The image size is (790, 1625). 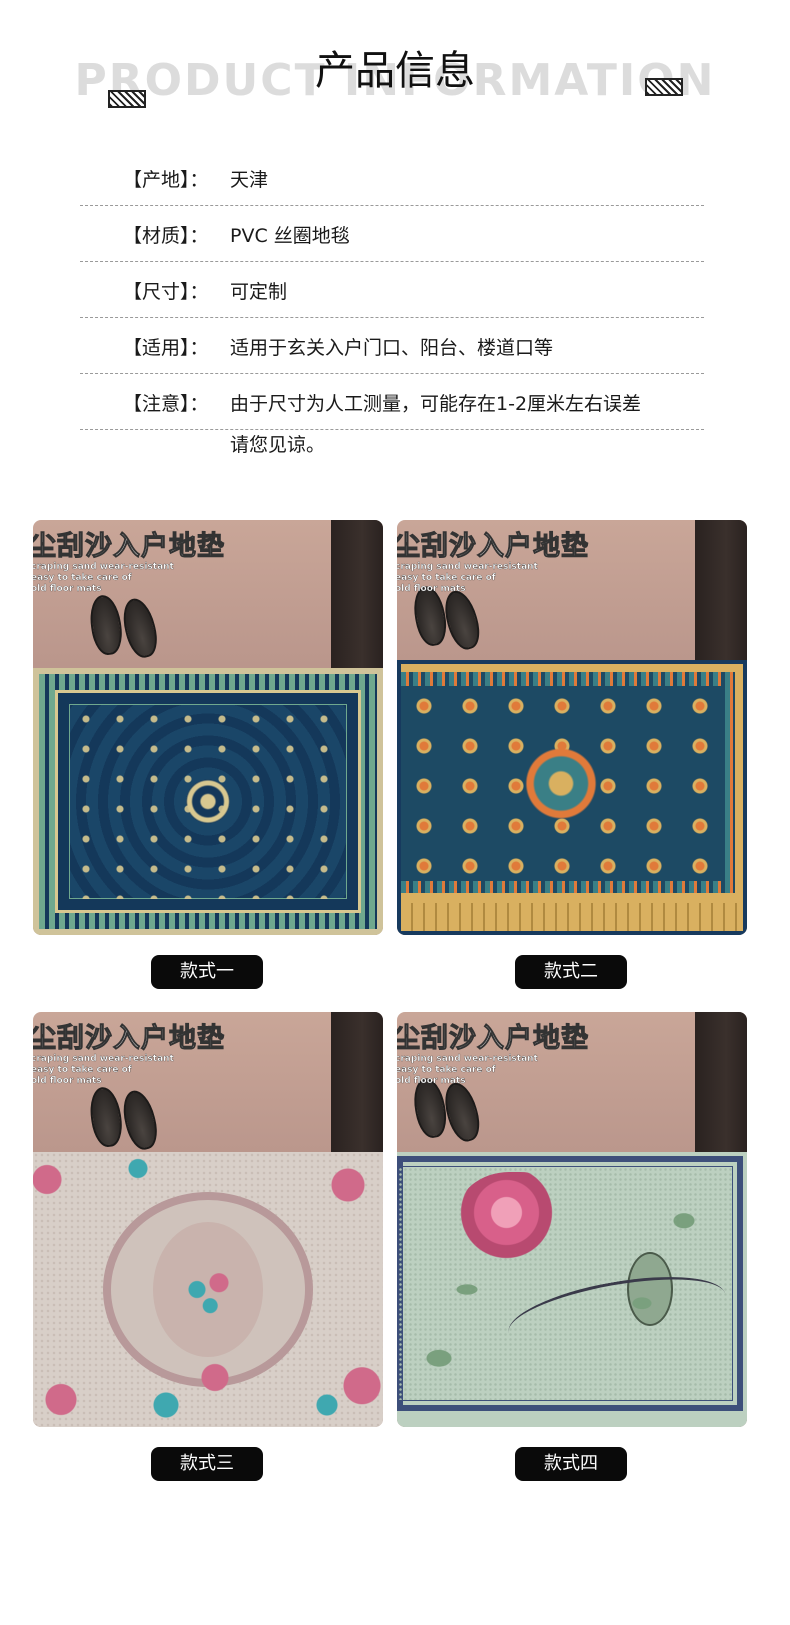 I want to click on note-continuation: 请您见谅。, so click(x=278, y=445).